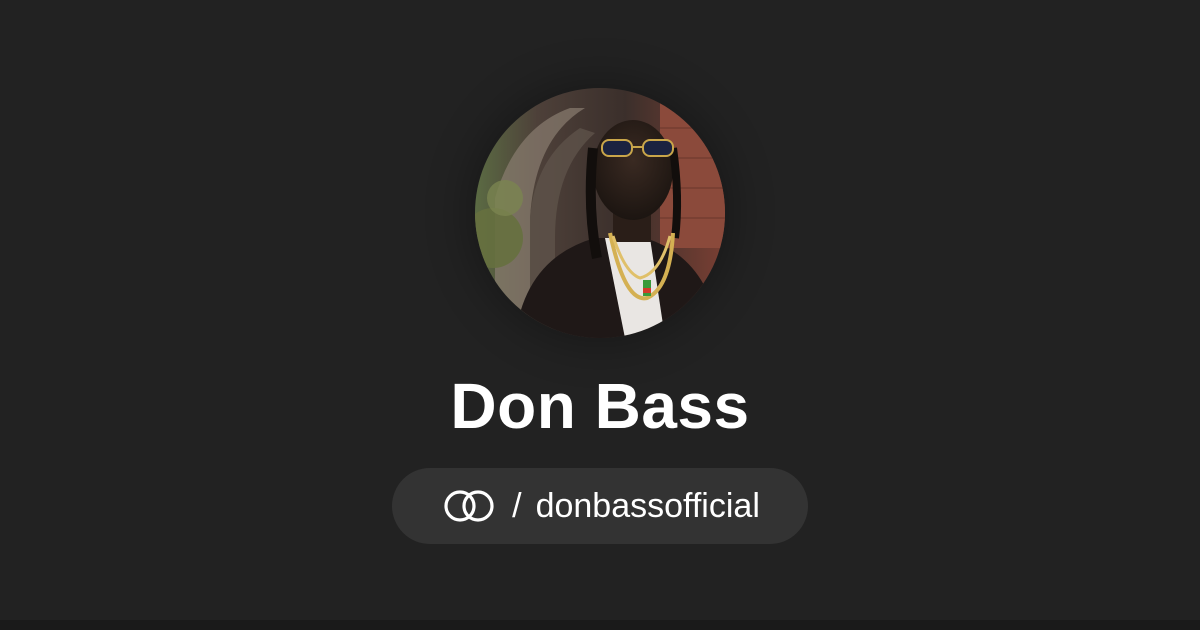 The height and width of the screenshot is (630, 1200). I want to click on profile-photo, so click(600, 213).